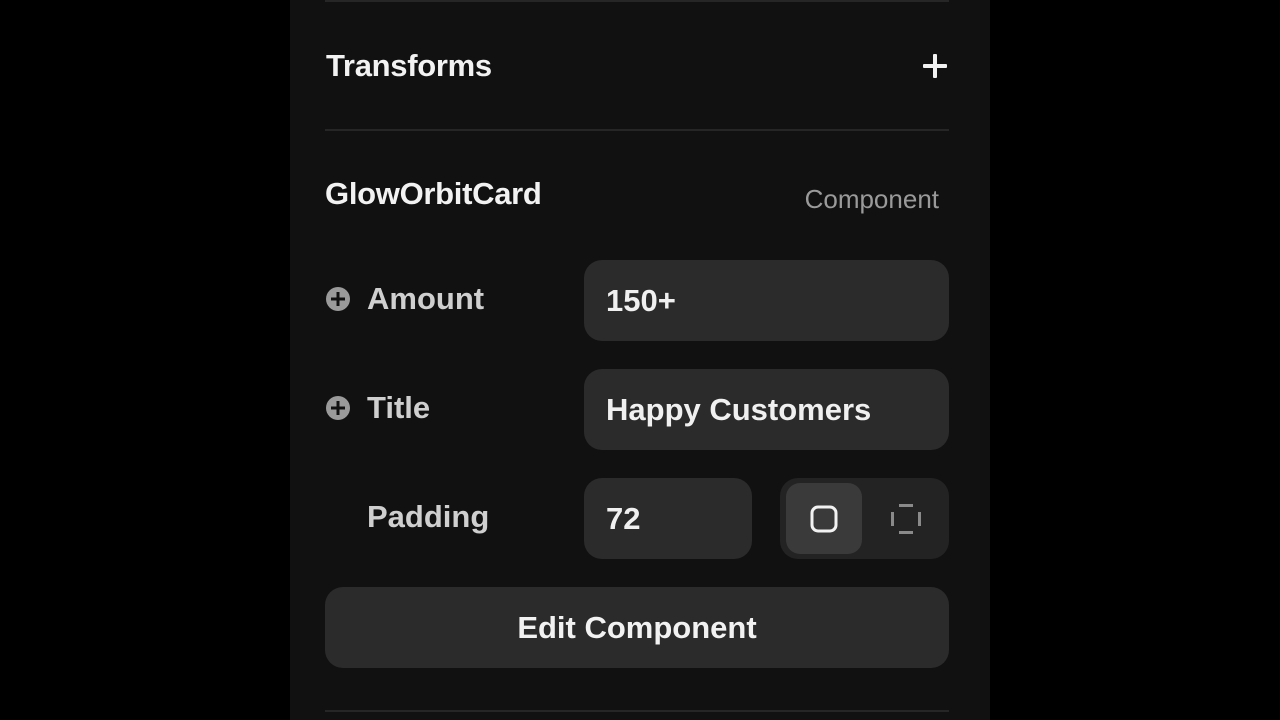 The width and height of the screenshot is (1280, 720). What do you see at coordinates (864, 518) in the screenshot?
I see `padding-mode-toggle` at bounding box center [864, 518].